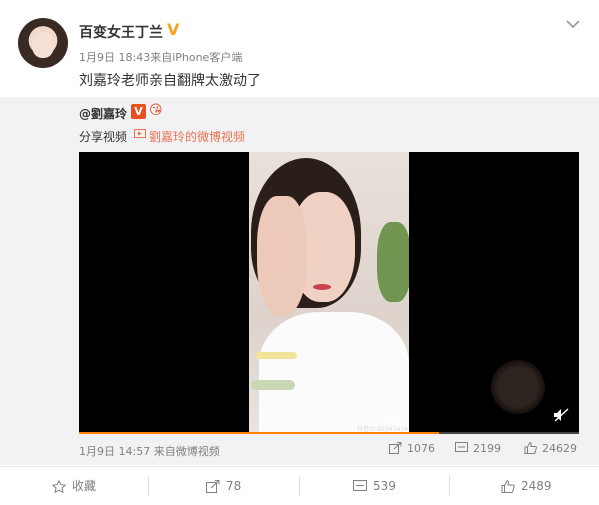 The width and height of the screenshot is (599, 505). What do you see at coordinates (138, 111) in the screenshot?
I see `original-verified-icon: V` at bounding box center [138, 111].